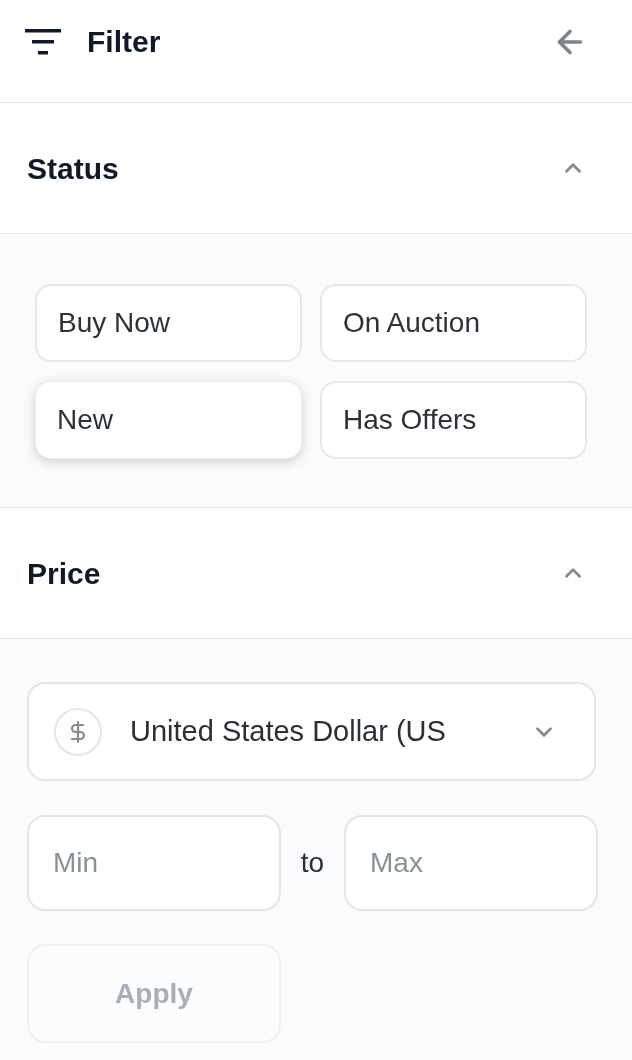 The height and width of the screenshot is (1060, 632). I want to click on status-option: On Auction, so click(453, 323).